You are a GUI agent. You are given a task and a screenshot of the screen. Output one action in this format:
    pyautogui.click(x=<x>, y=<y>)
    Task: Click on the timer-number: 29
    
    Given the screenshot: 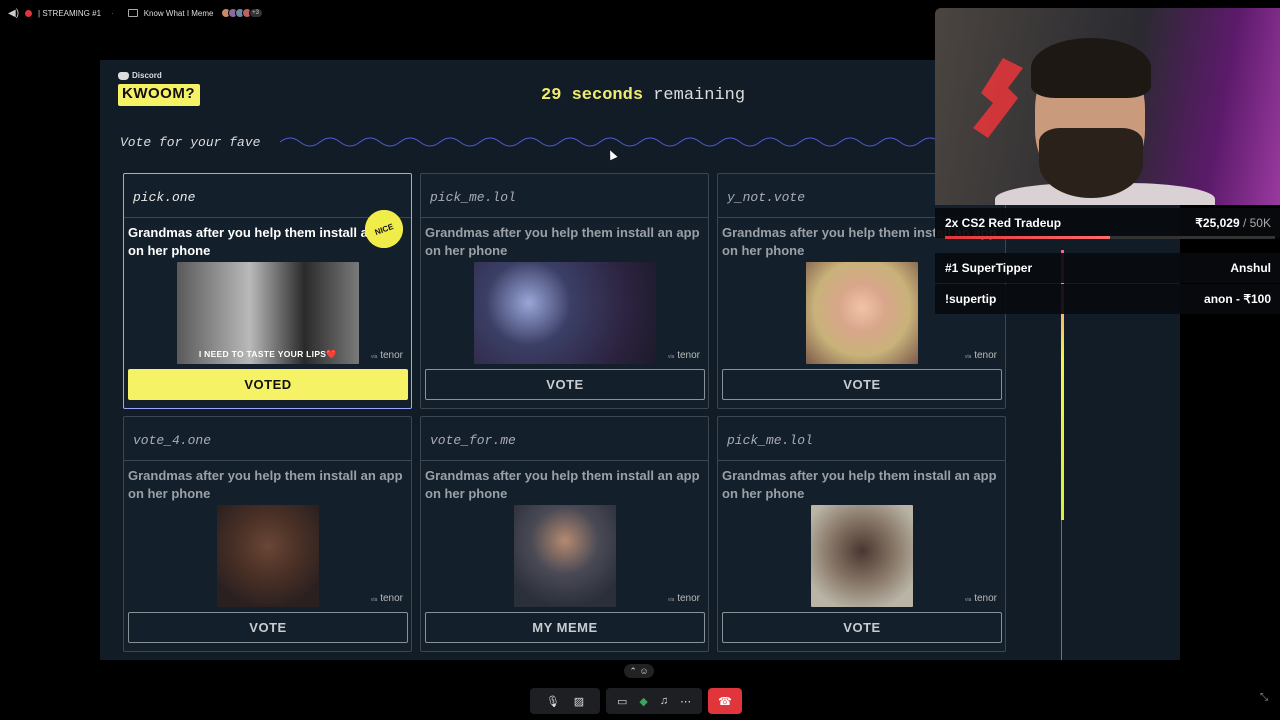 What is the action you would take?
    pyautogui.click(x=551, y=95)
    